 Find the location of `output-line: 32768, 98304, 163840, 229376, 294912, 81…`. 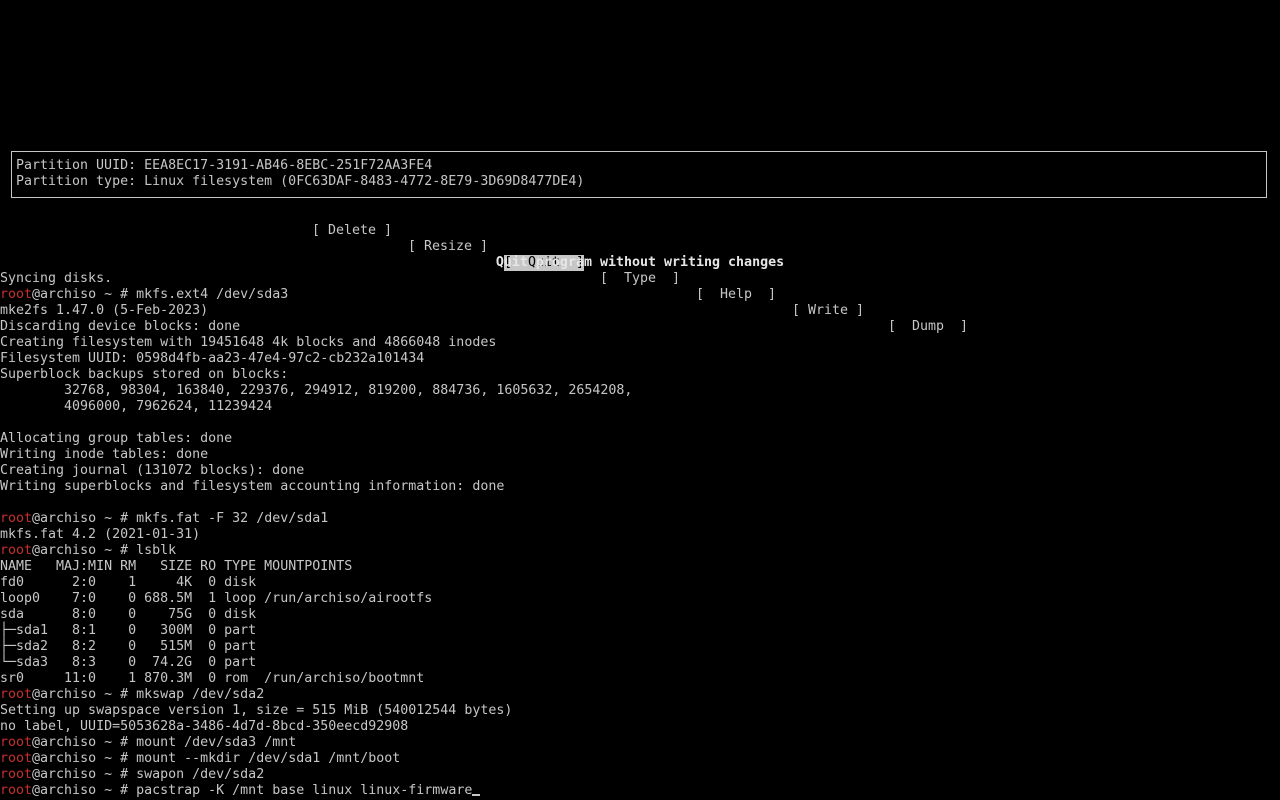

output-line: 32768, 98304, 163840, 229376, 294912, 81… is located at coordinates (316, 390).